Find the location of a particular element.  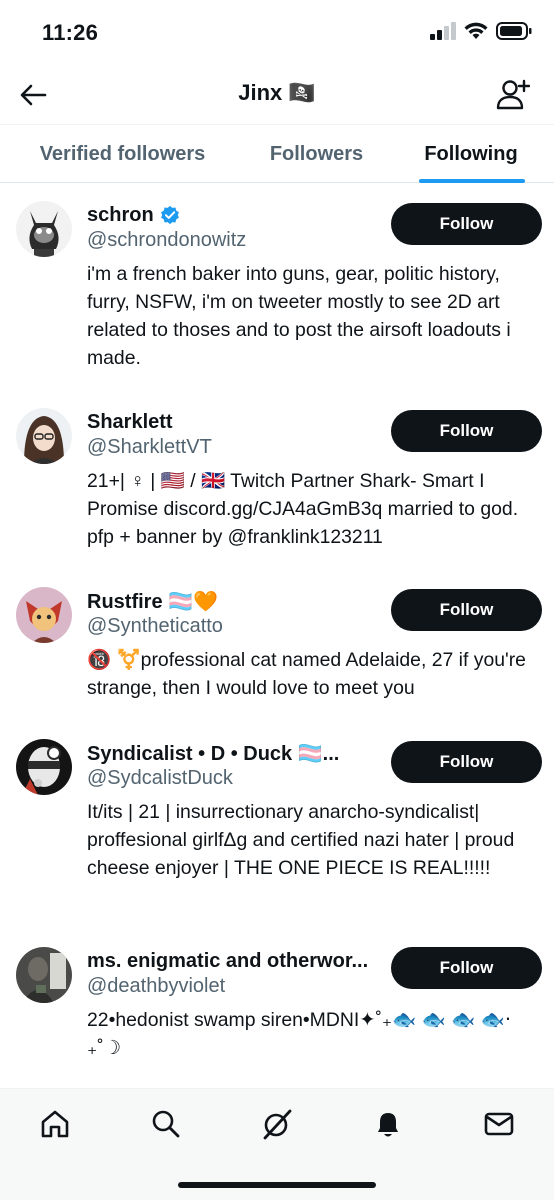

nav-grok is located at coordinates (277, 1124).